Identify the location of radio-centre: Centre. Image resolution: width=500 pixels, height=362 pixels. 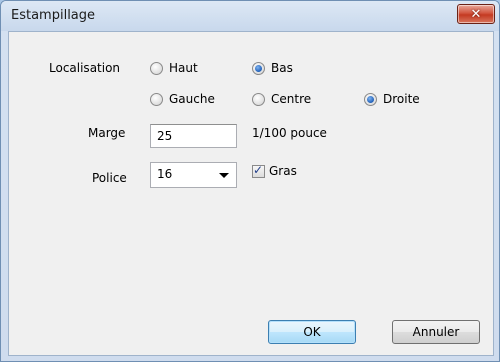
(281, 99).